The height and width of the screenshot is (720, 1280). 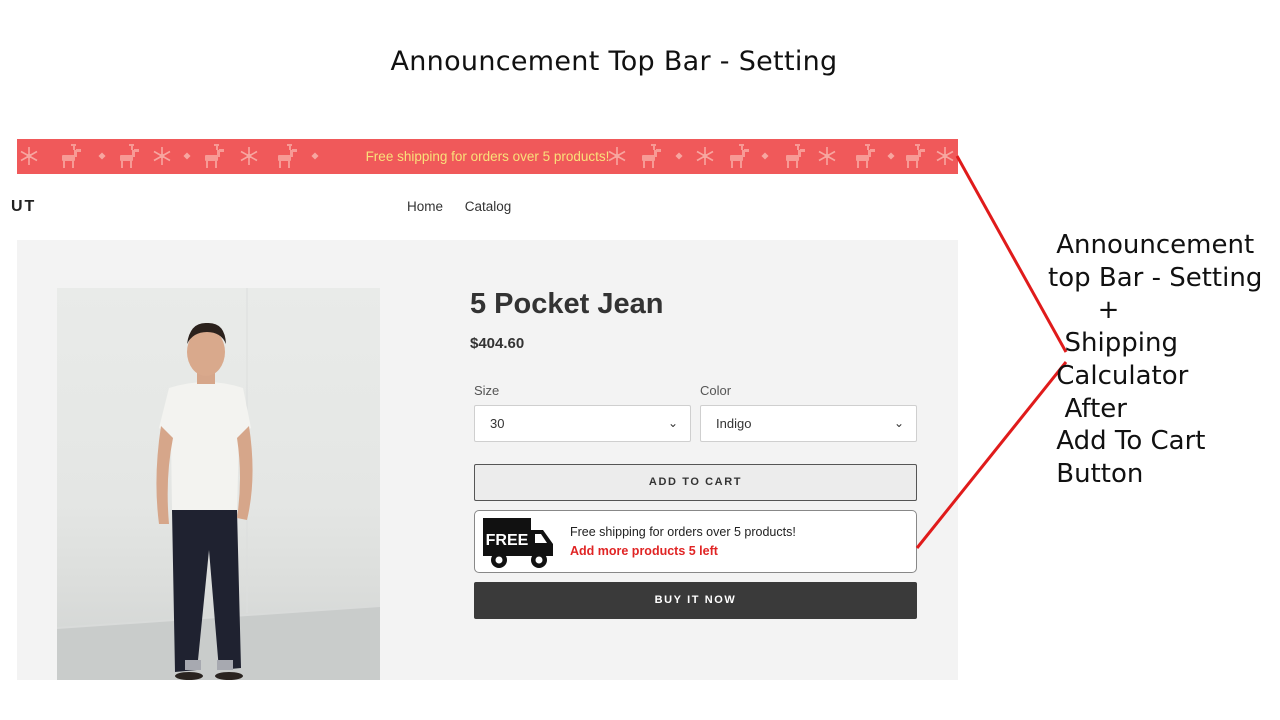 What do you see at coordinates (1084, 310) in the screenshot?
I see `annotation-line: +` at bounding box center [1084, 310].